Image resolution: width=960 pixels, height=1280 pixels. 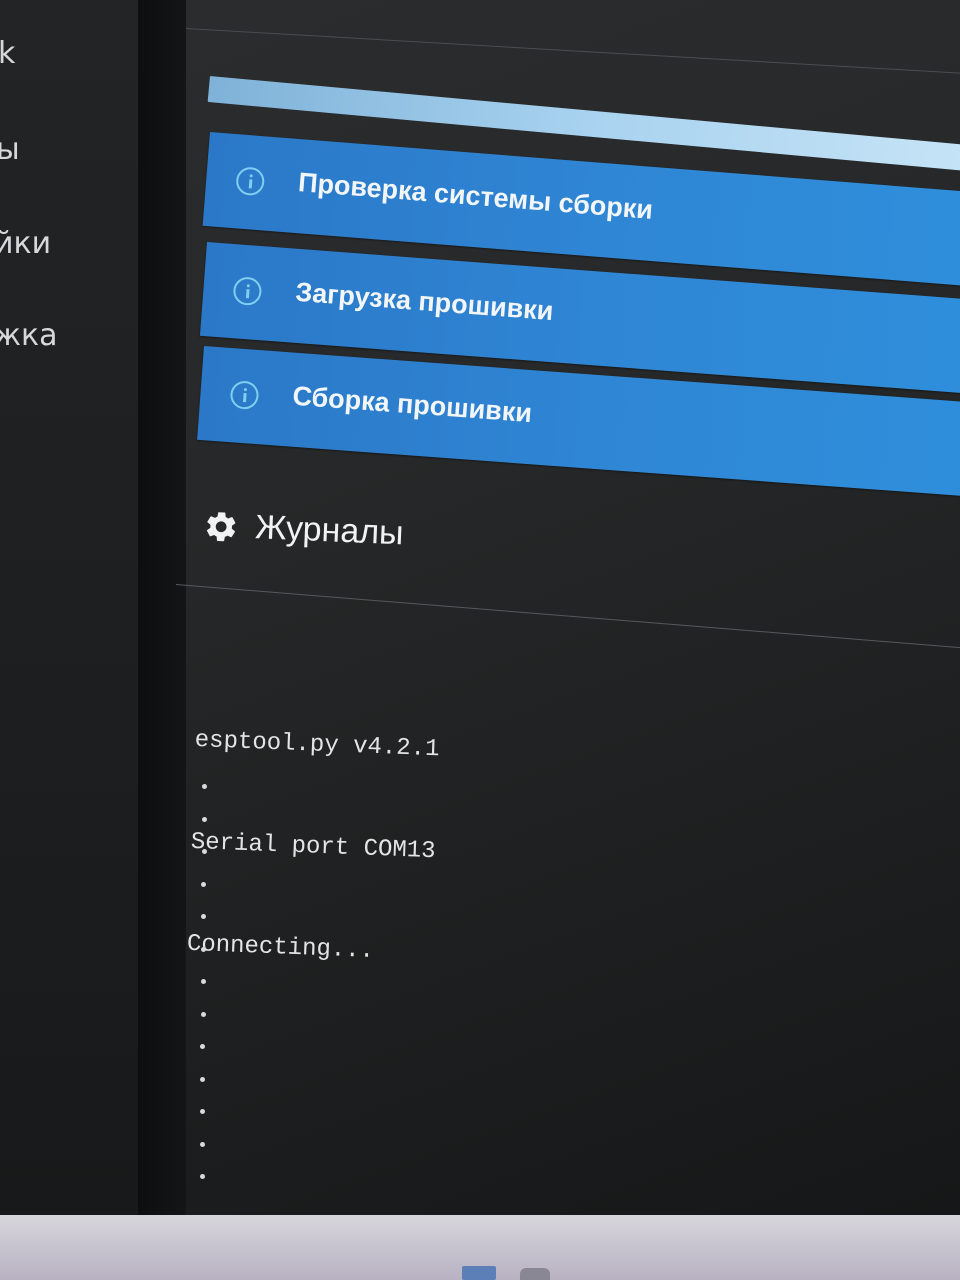 What do you see at coordinates (221, 526) in the screenshot?
I see `gear-icon` at bounding box center [221, 526].